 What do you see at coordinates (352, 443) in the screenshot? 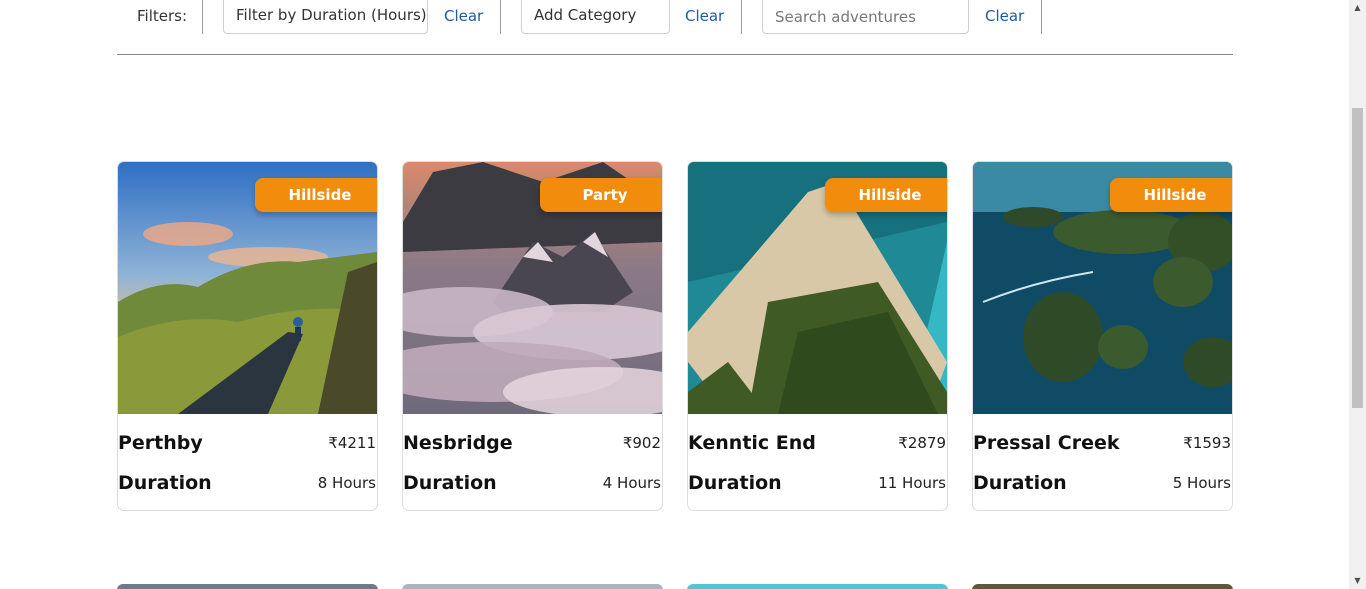
I see `card-price: ₹4211` at bounding box center [352, 443].